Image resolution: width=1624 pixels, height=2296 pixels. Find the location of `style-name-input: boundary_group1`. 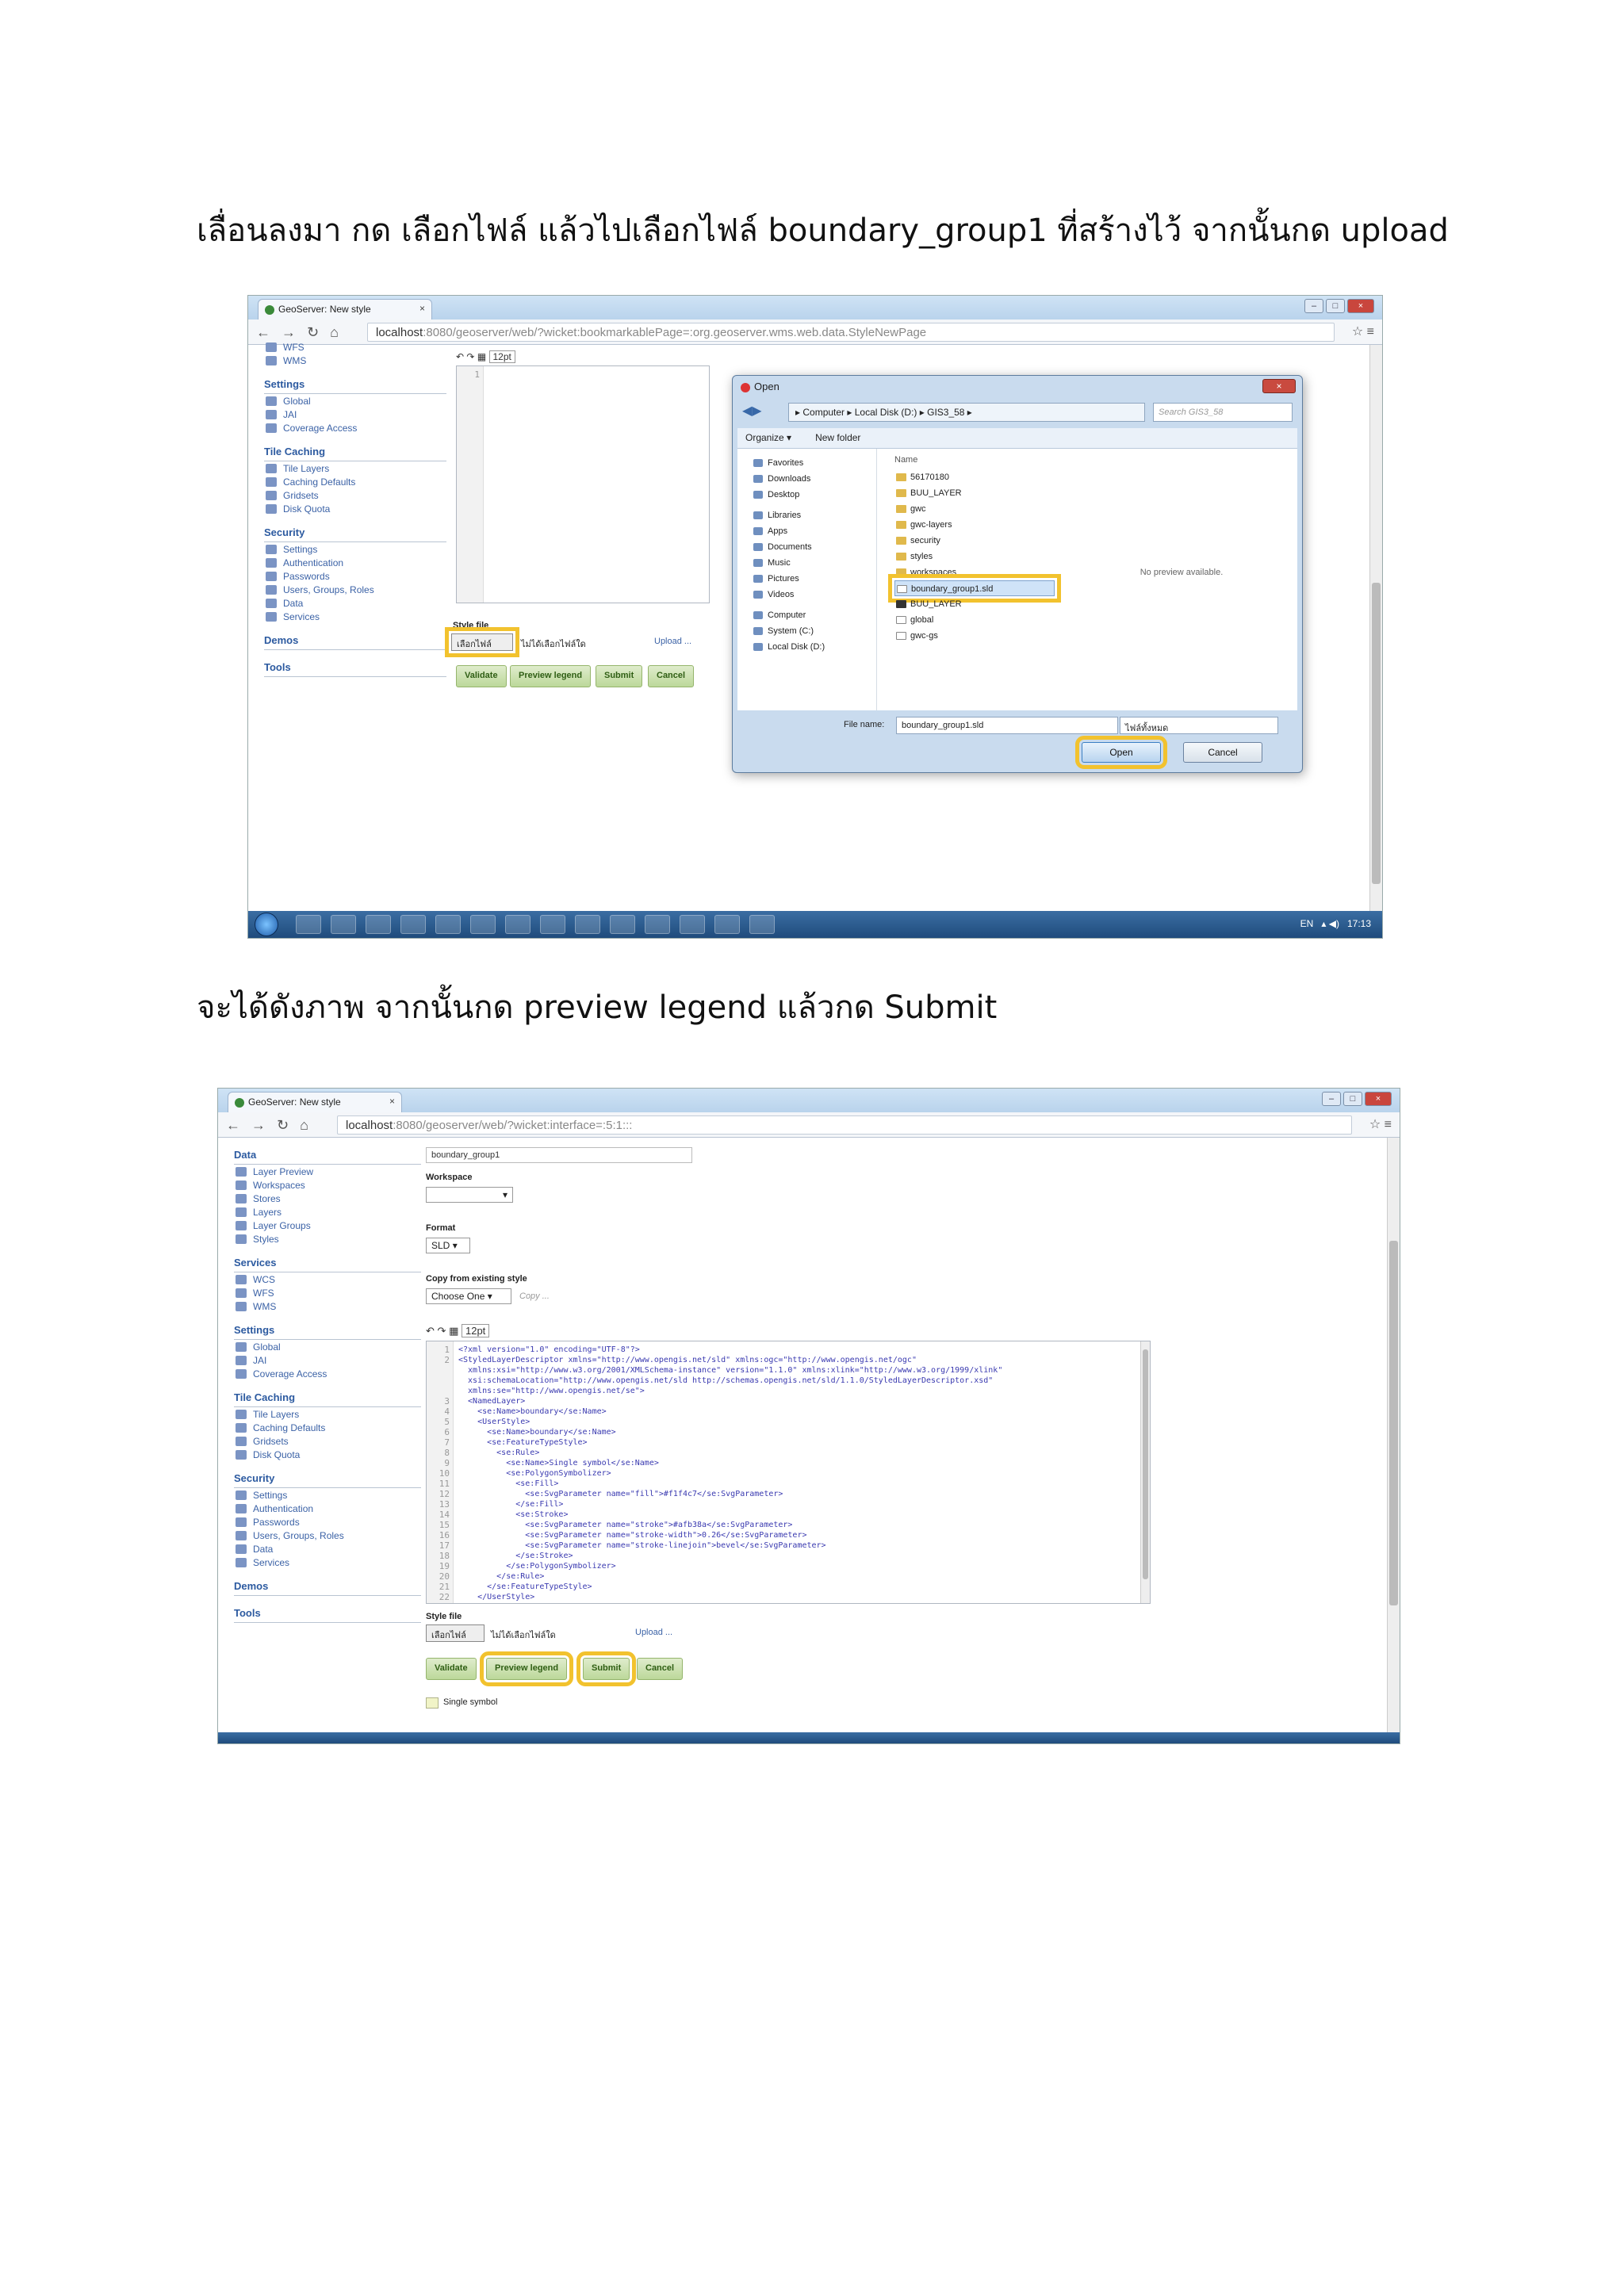

style-name-input: boundary_group1 is located at coordinates (559, 1155).